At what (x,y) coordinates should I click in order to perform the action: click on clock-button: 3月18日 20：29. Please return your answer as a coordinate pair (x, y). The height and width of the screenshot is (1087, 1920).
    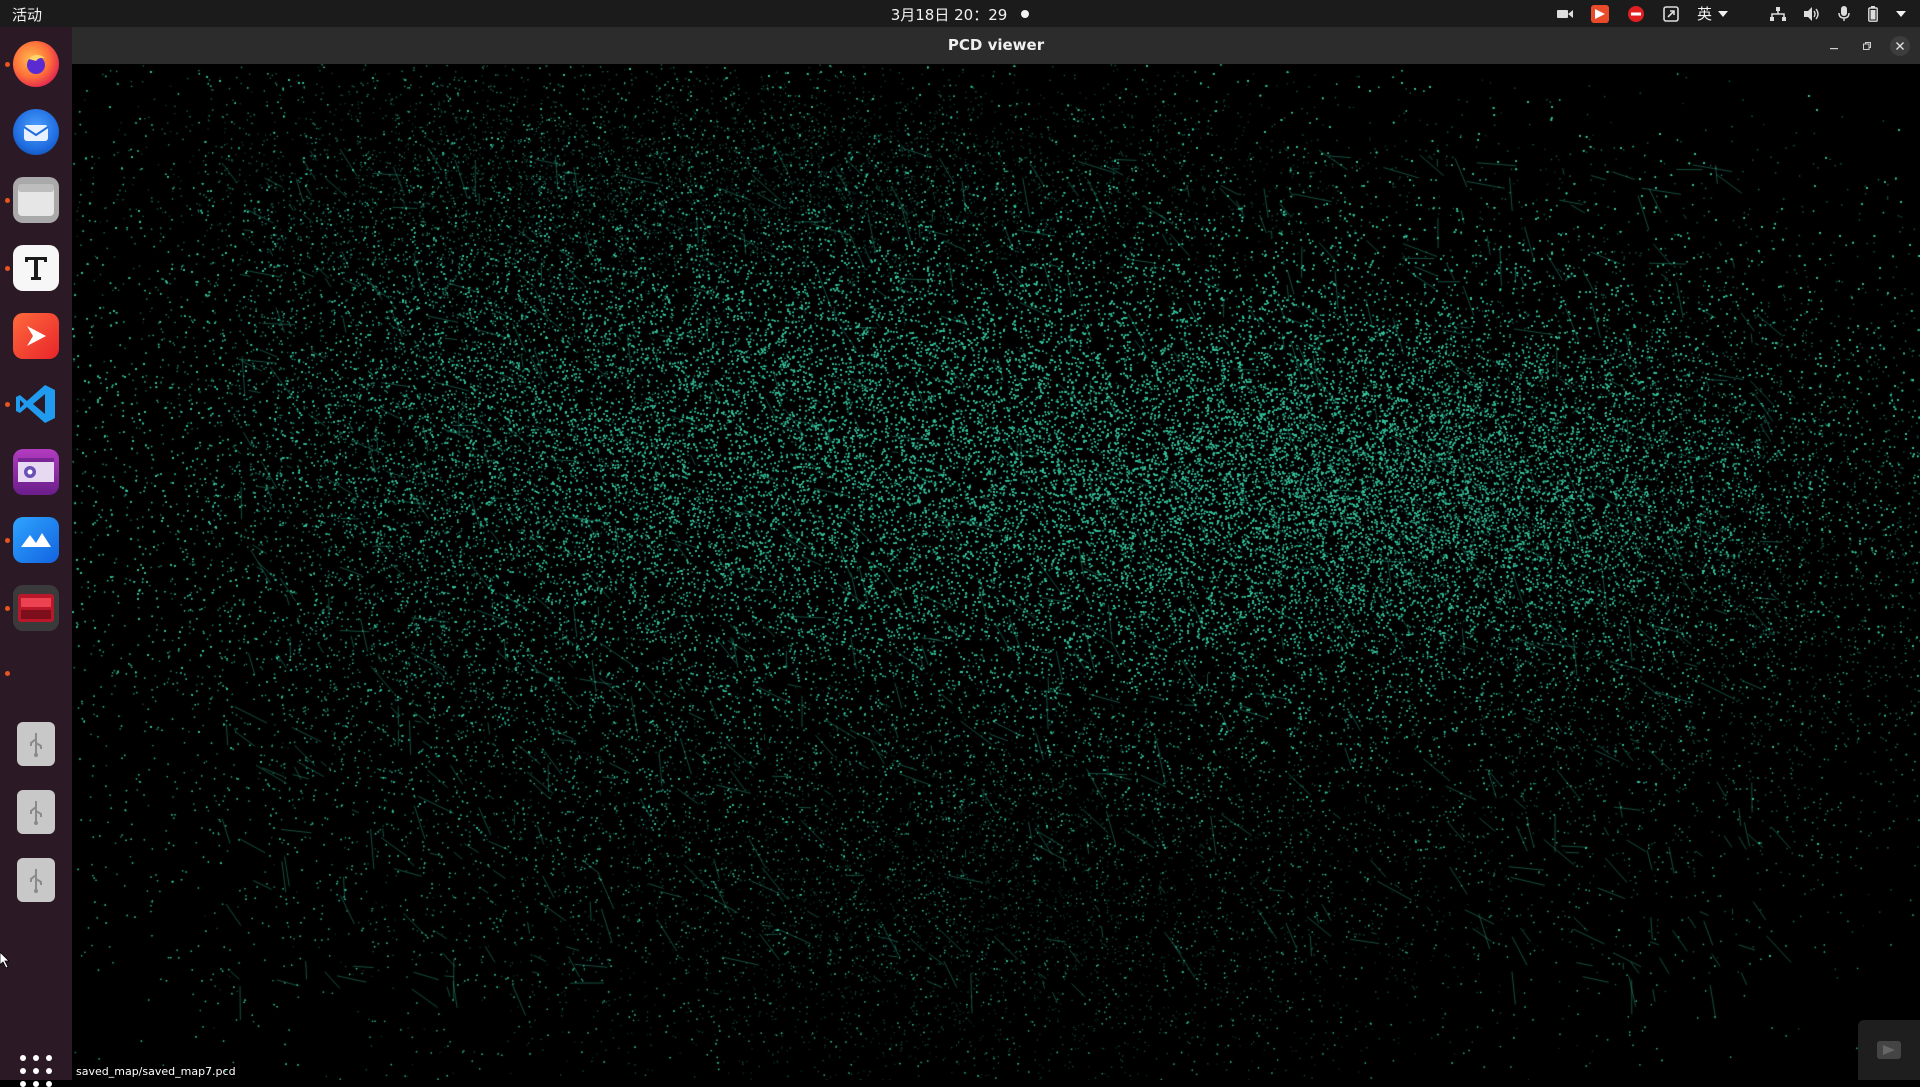
    Looking at the image, I should click on (960, 15).